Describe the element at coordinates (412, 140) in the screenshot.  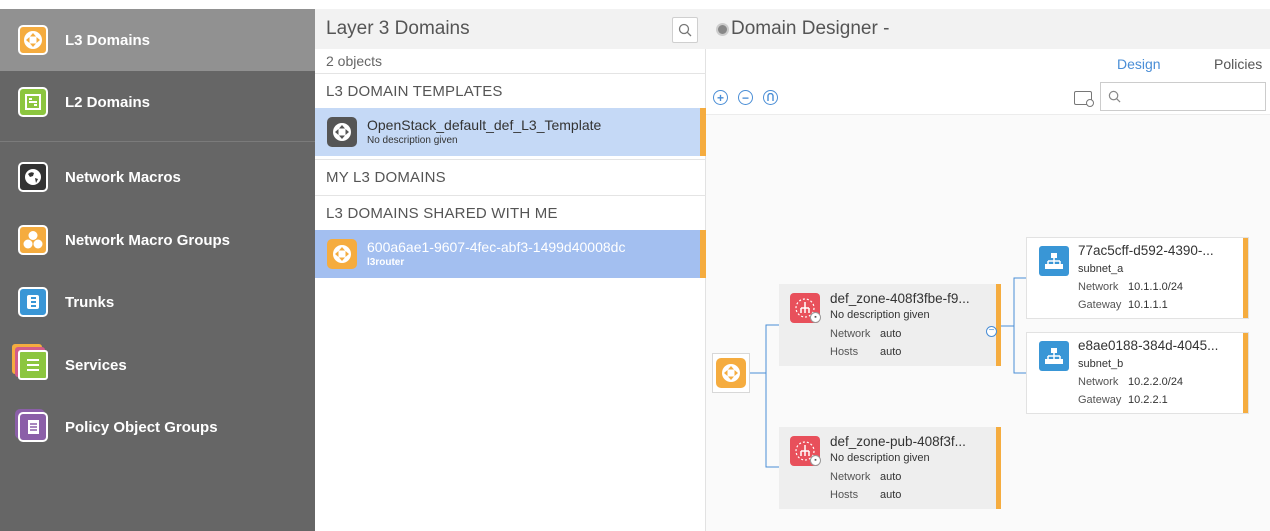
I see `template-desc: No description given` at that location.